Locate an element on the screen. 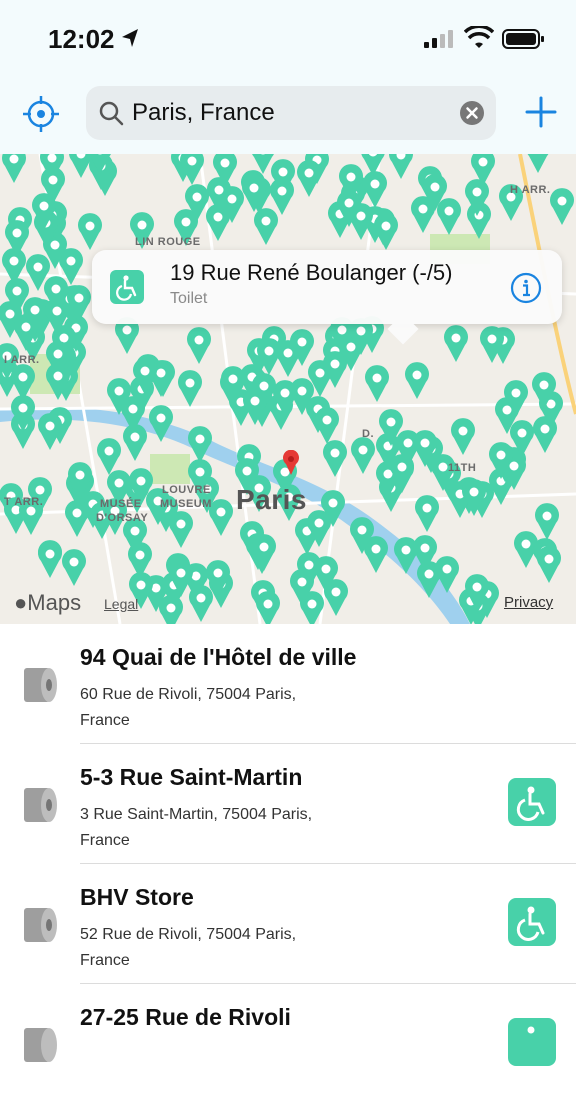  map-label: H ARR. is located at coordinates (530, 190).